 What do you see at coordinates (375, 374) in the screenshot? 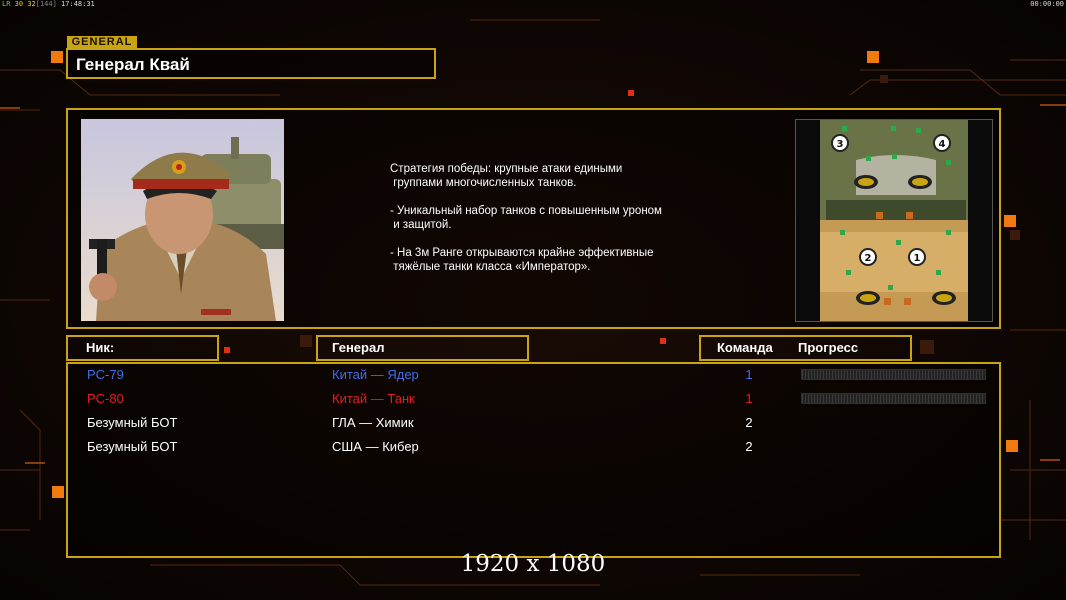
I see `player-general: Китай — Ядер` at bounding box center [375, 374].